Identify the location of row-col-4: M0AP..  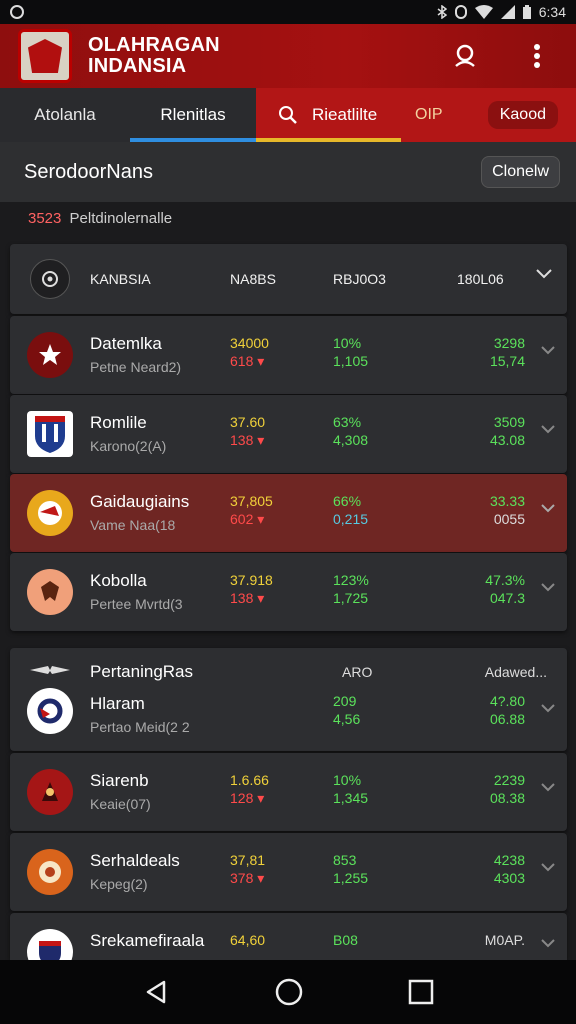
(505, 940).